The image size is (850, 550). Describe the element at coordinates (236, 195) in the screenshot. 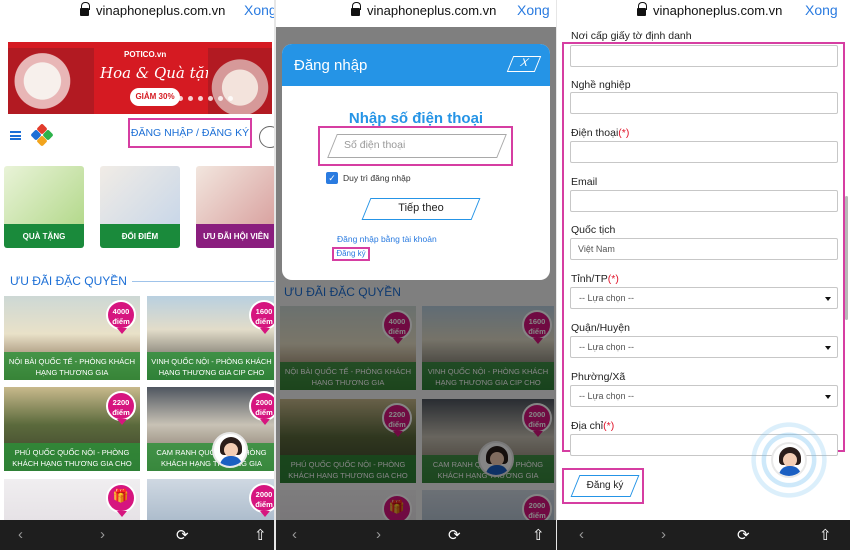

I see `membership-card-image` at that location.